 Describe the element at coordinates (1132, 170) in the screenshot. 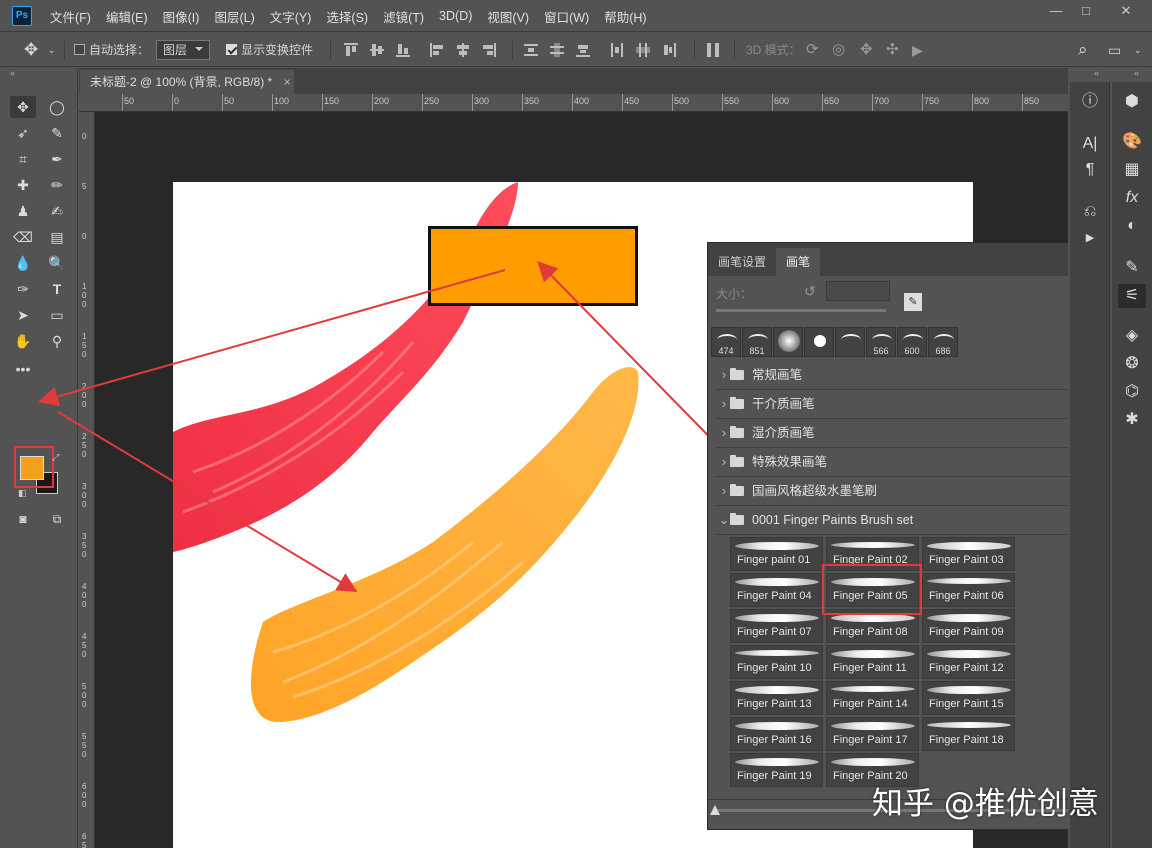

I see `swatches-icon: ▦` at that location.